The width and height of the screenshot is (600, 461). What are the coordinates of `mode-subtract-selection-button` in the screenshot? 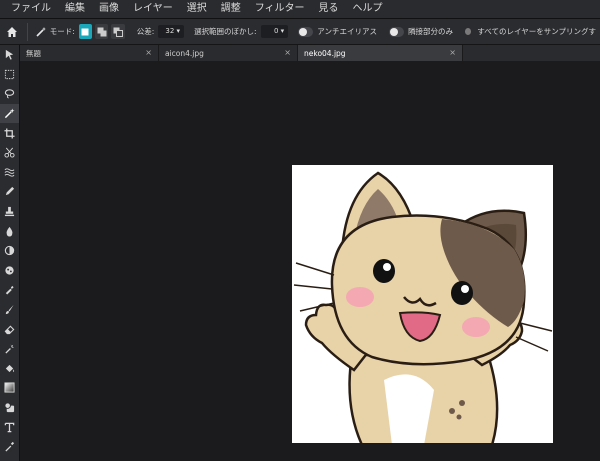 It's located at (118, 31).